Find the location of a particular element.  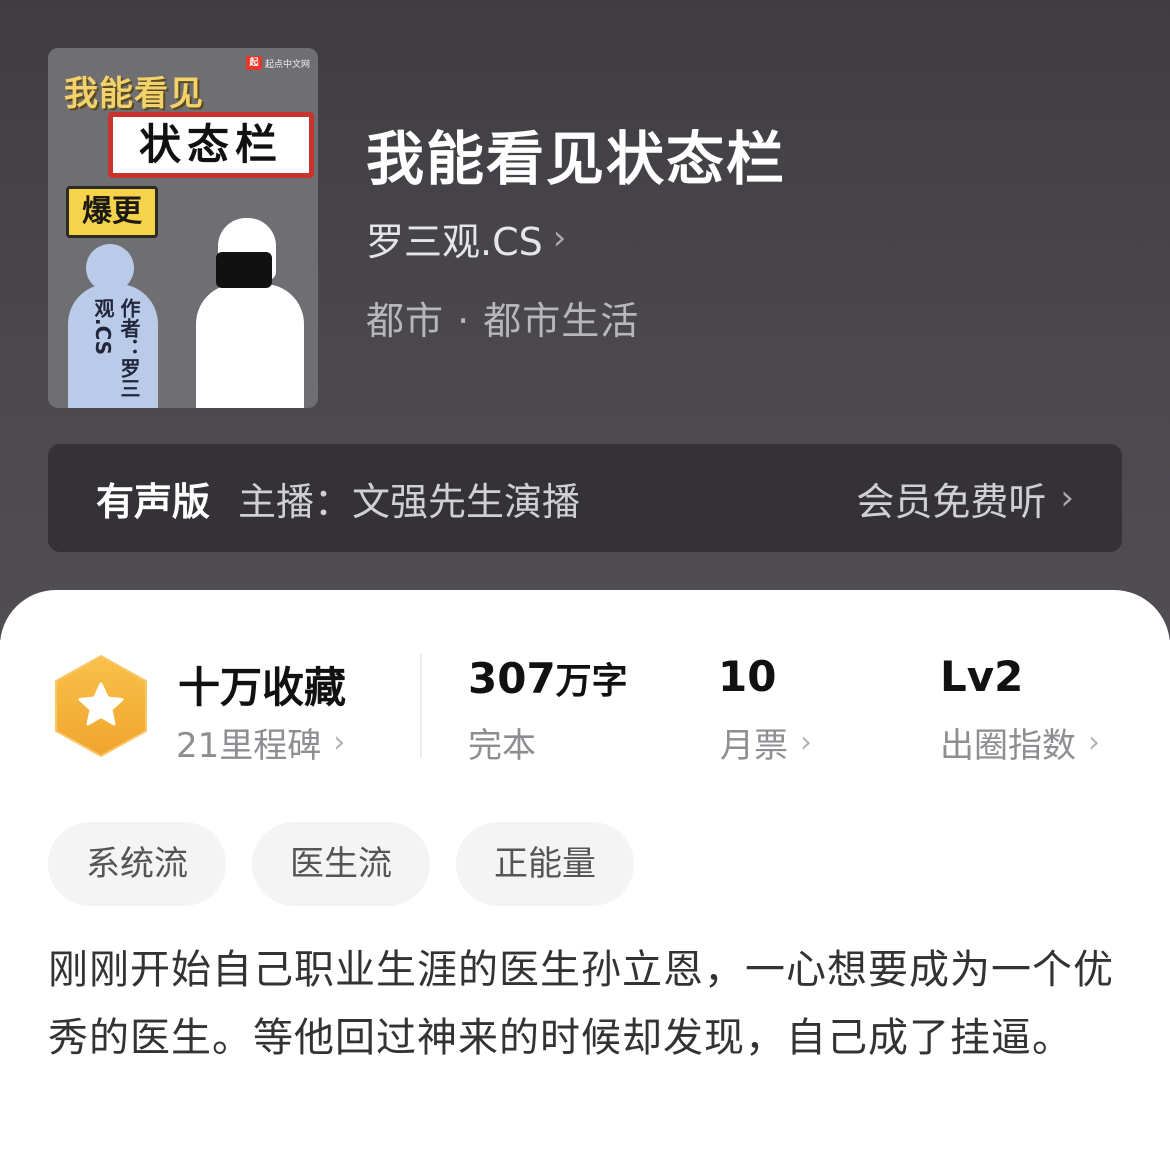

popularity-index-label: 出圈指数 is located at coordinates (1008, 746).